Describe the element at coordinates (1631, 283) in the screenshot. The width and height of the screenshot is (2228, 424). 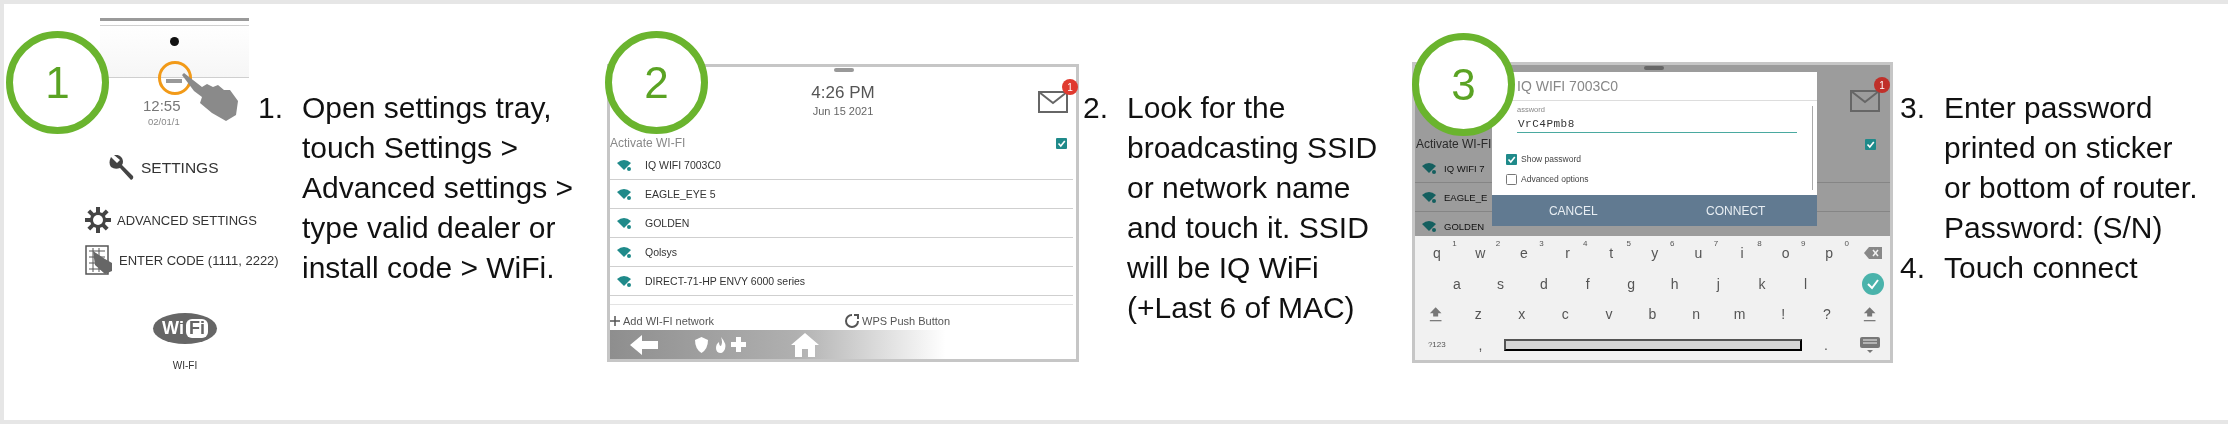
I see `keyboard-key: g` at that location.